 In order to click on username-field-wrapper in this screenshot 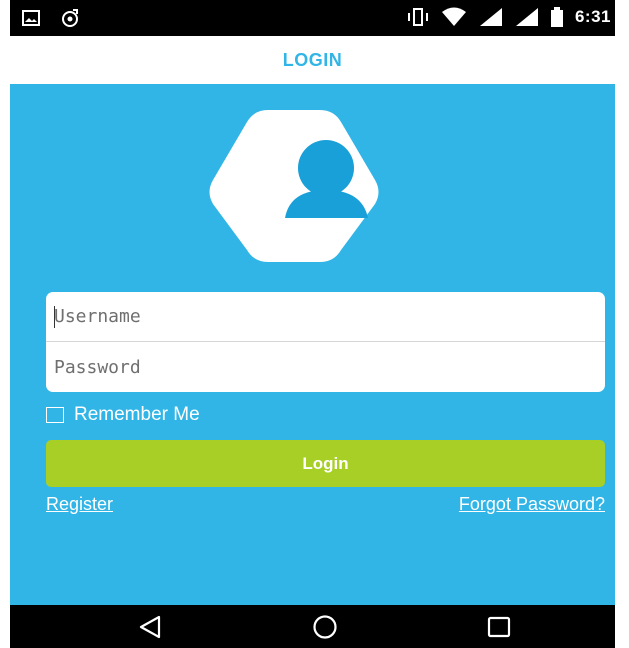, I will do `click(325, 317)`.